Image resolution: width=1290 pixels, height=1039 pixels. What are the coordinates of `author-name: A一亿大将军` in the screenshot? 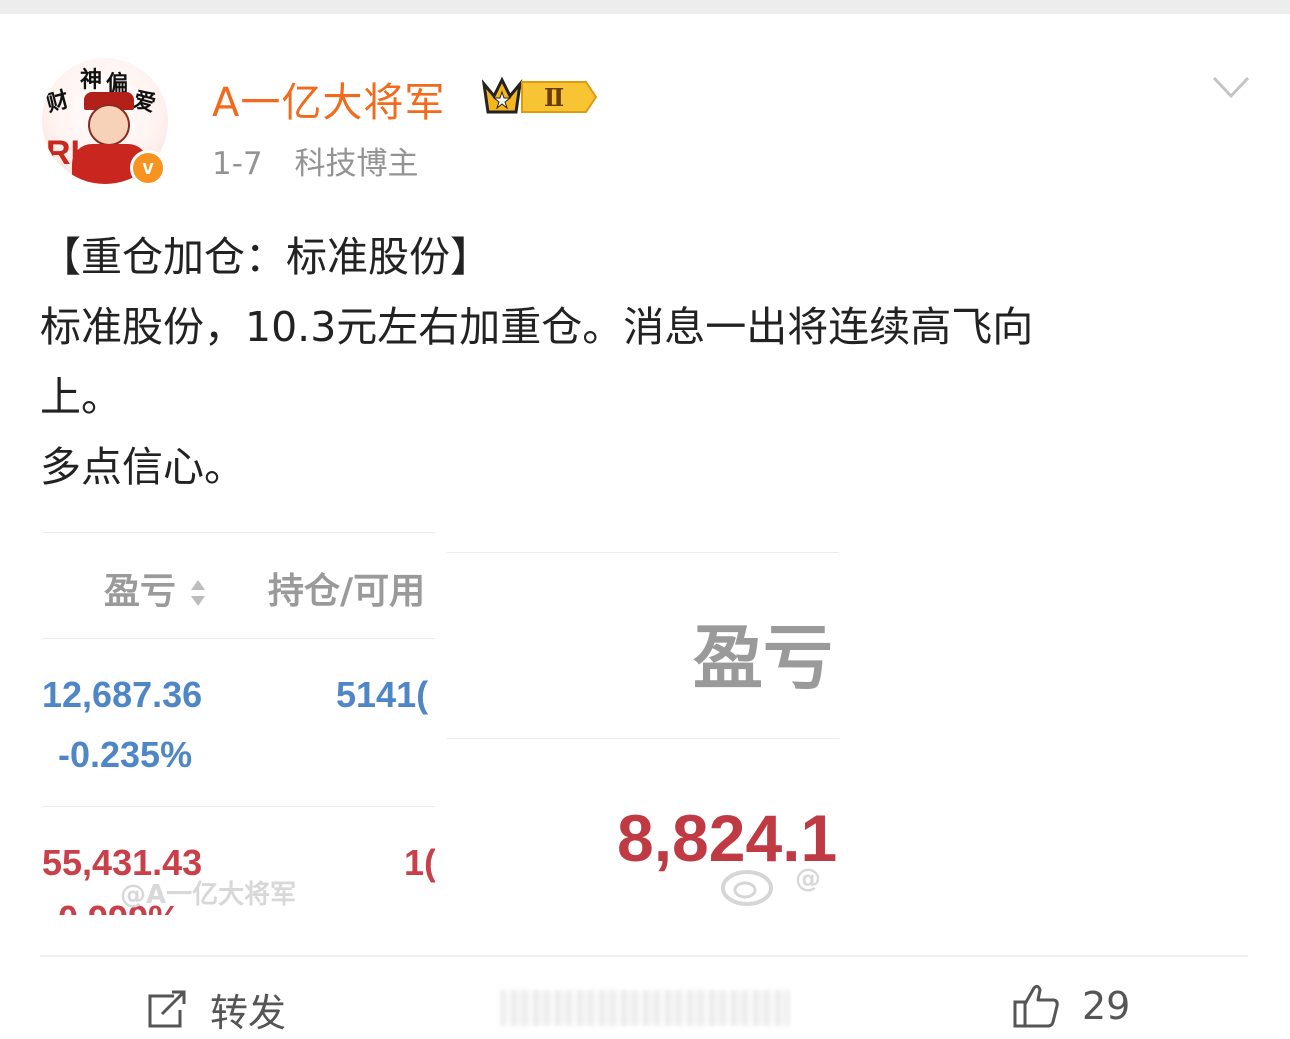 It's located at (328, 99).